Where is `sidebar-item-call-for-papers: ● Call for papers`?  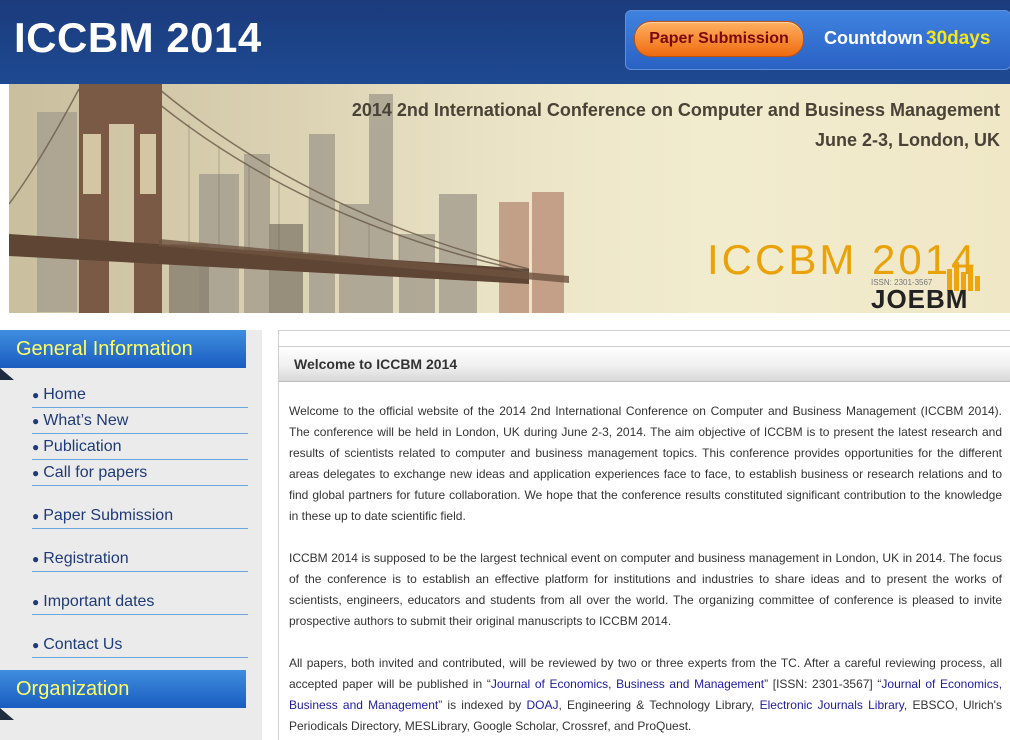 sidebar-item-call-for-papers: ● Call for papers is located at coordinates (140, 473).